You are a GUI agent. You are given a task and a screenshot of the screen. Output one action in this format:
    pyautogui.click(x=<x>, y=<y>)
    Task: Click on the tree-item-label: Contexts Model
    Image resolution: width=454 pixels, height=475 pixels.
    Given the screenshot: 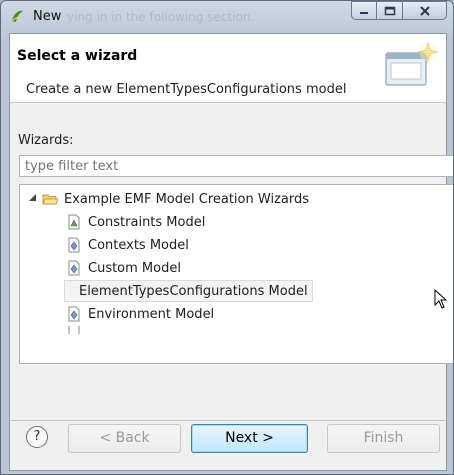 What is the action you would take?
    pyautogui.click(x=138, y=245)
    